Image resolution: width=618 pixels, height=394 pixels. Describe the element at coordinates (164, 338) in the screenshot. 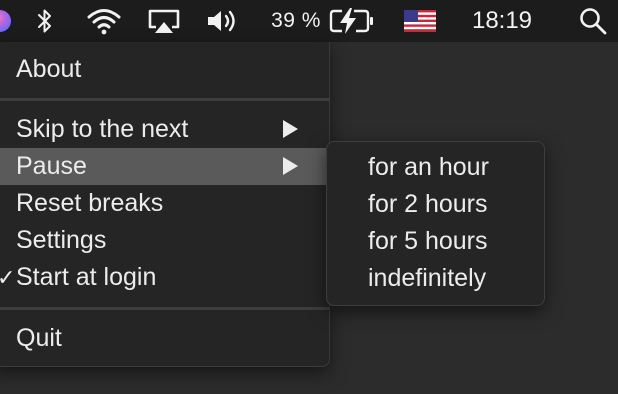

I see `menu-item-quit: Quit` at that location.